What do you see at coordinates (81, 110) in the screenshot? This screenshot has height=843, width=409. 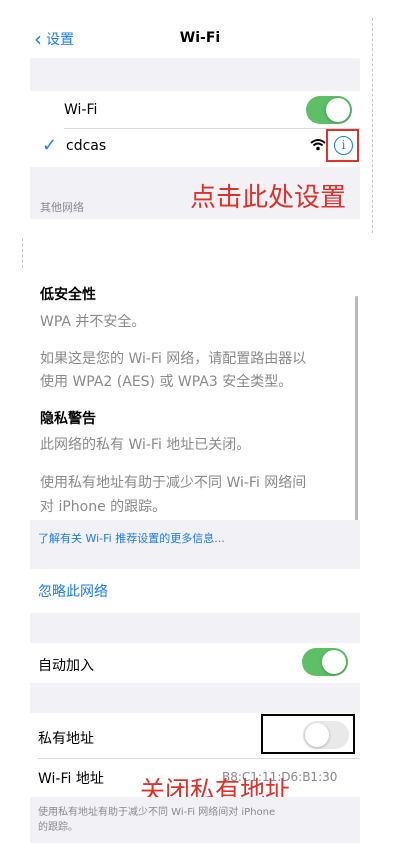 I see `wifi-label: Wi-Fi` at bounding box center [81, 110].